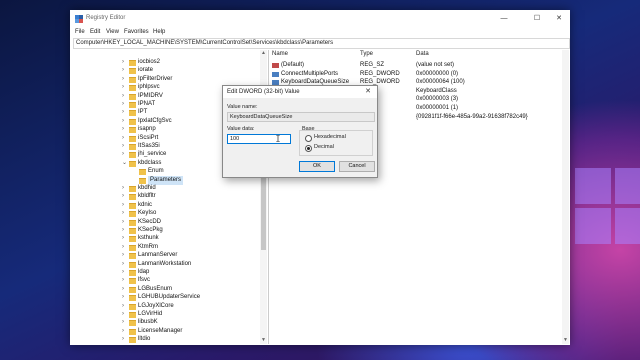  I want to click on registry-editor-app-icon, so click(79, 19).